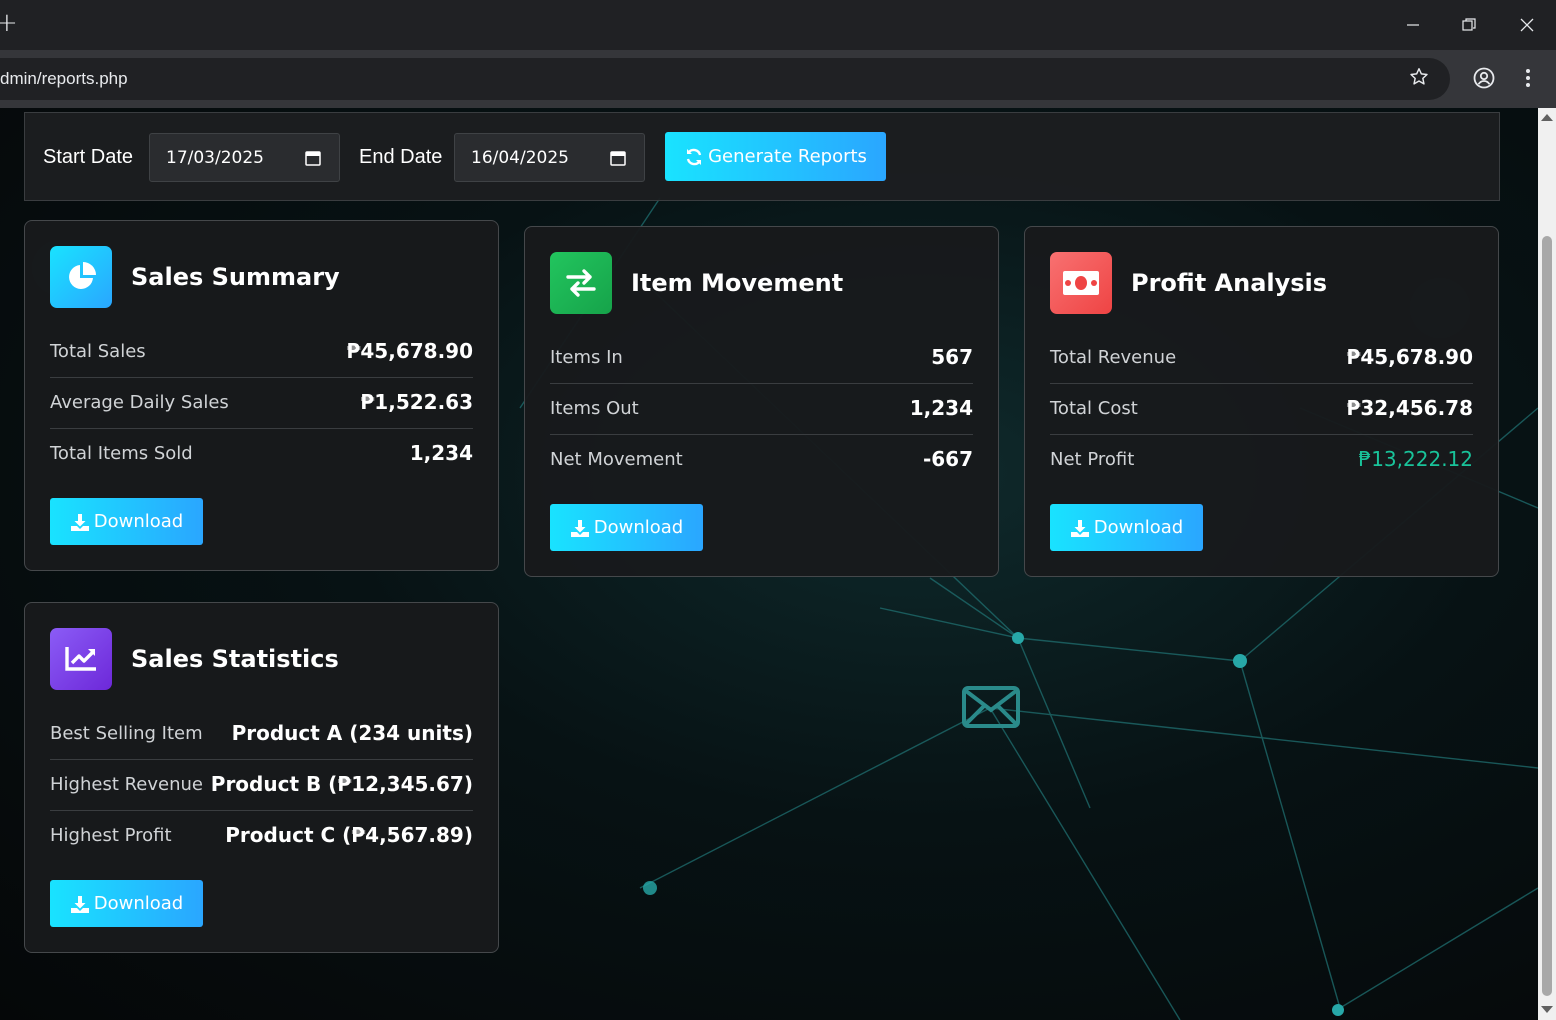 This screenshot has width=1556, height=1020. I want to click on end-date-label: End Date, so click(401, 157).